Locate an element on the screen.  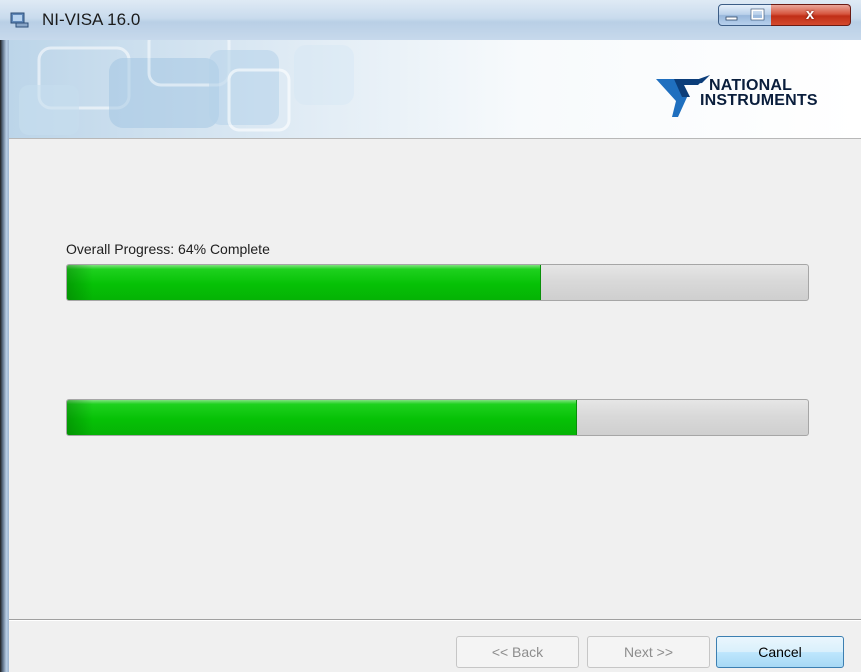
window-title: NI-VISA 16.0 is located at coordinates (91, 19).